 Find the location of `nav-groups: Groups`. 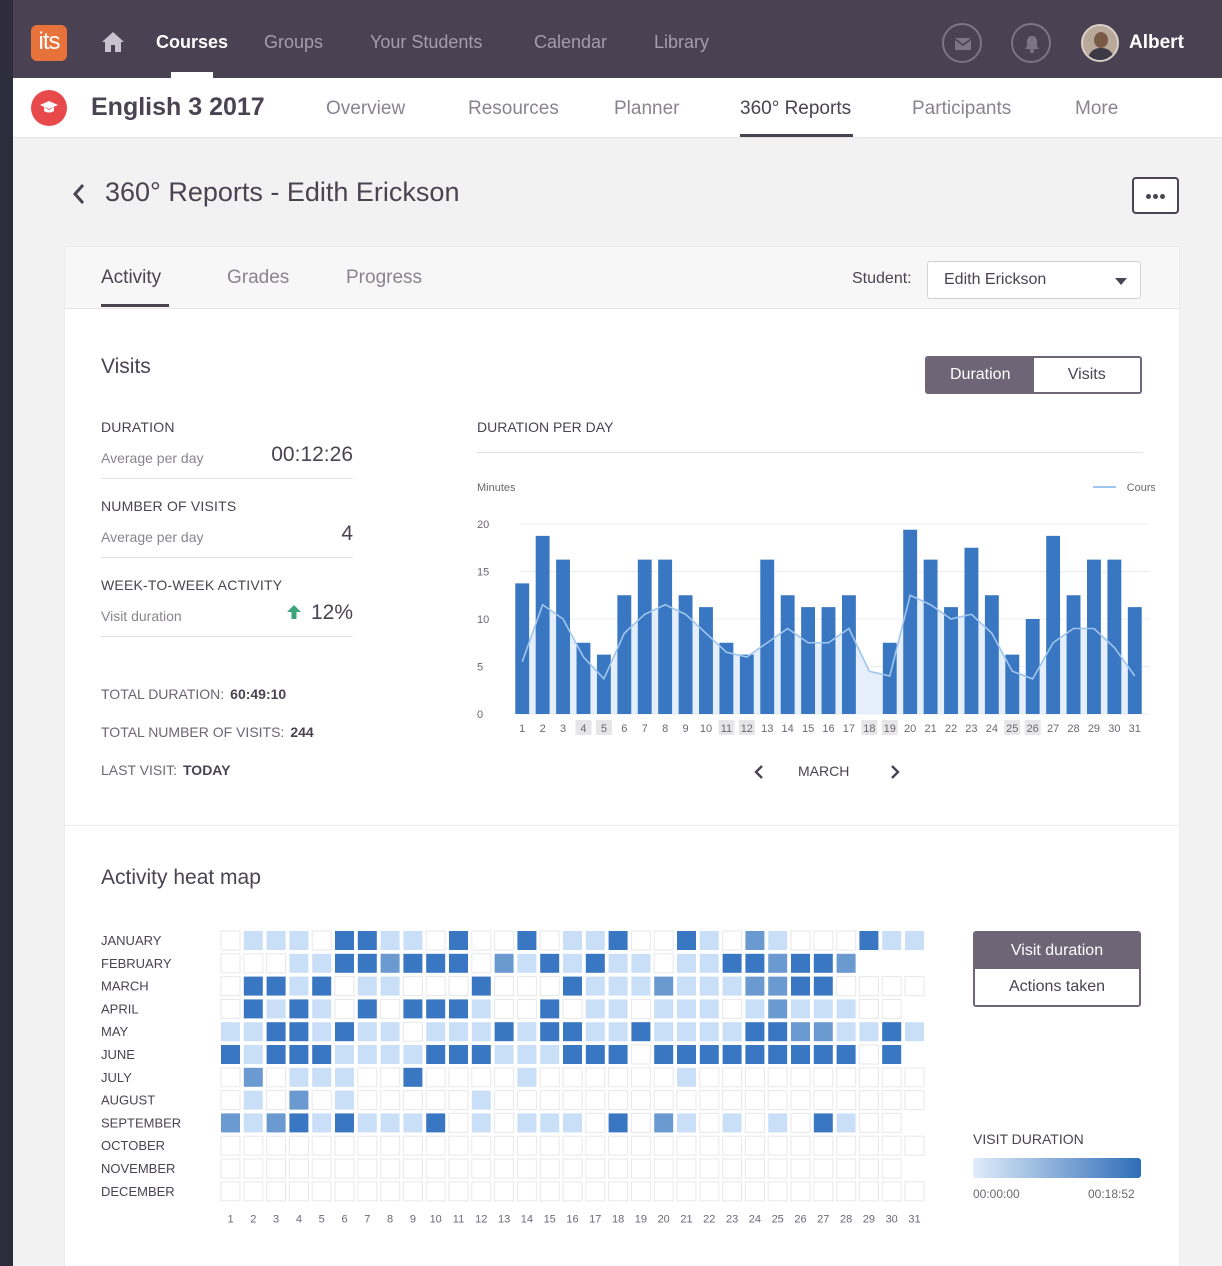

nav-groups: Groups is located at coordinates (293, 39).